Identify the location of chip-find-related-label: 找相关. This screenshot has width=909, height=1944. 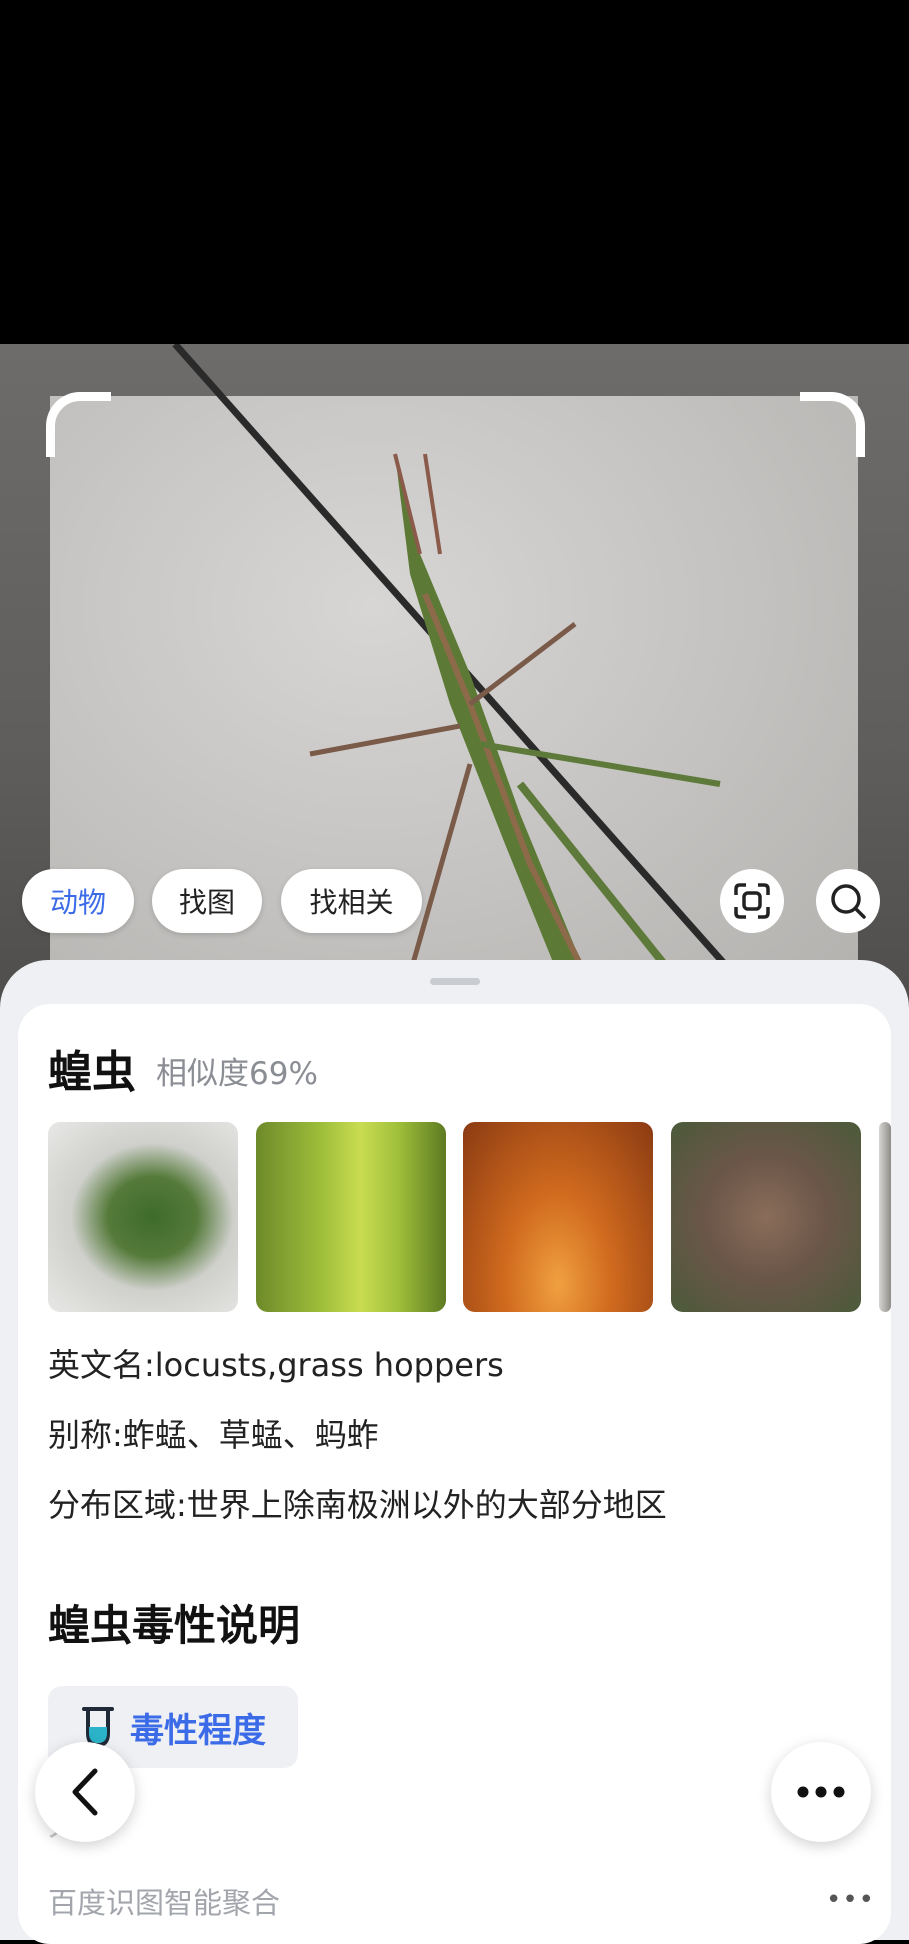
(351, 902).